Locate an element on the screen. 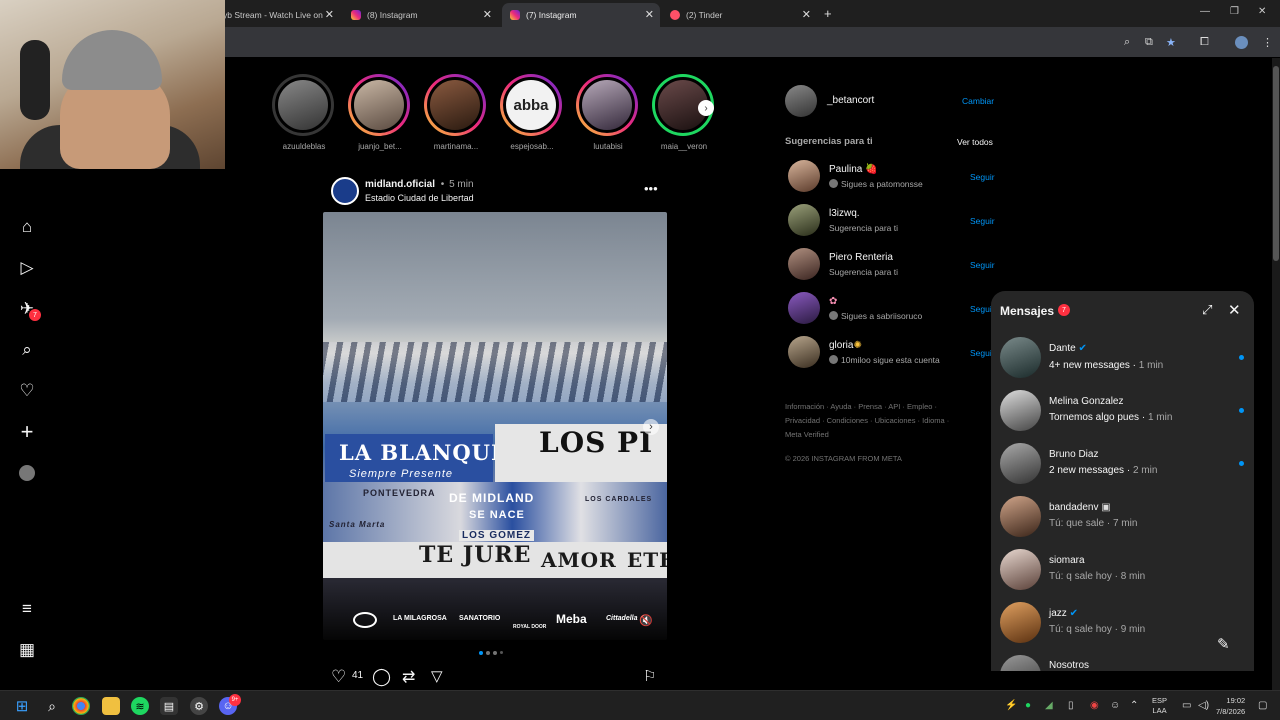 This screenshot has width=1280, height=720. suggestion-name: Paulina 🍓 is located at coordinates (853, 169).